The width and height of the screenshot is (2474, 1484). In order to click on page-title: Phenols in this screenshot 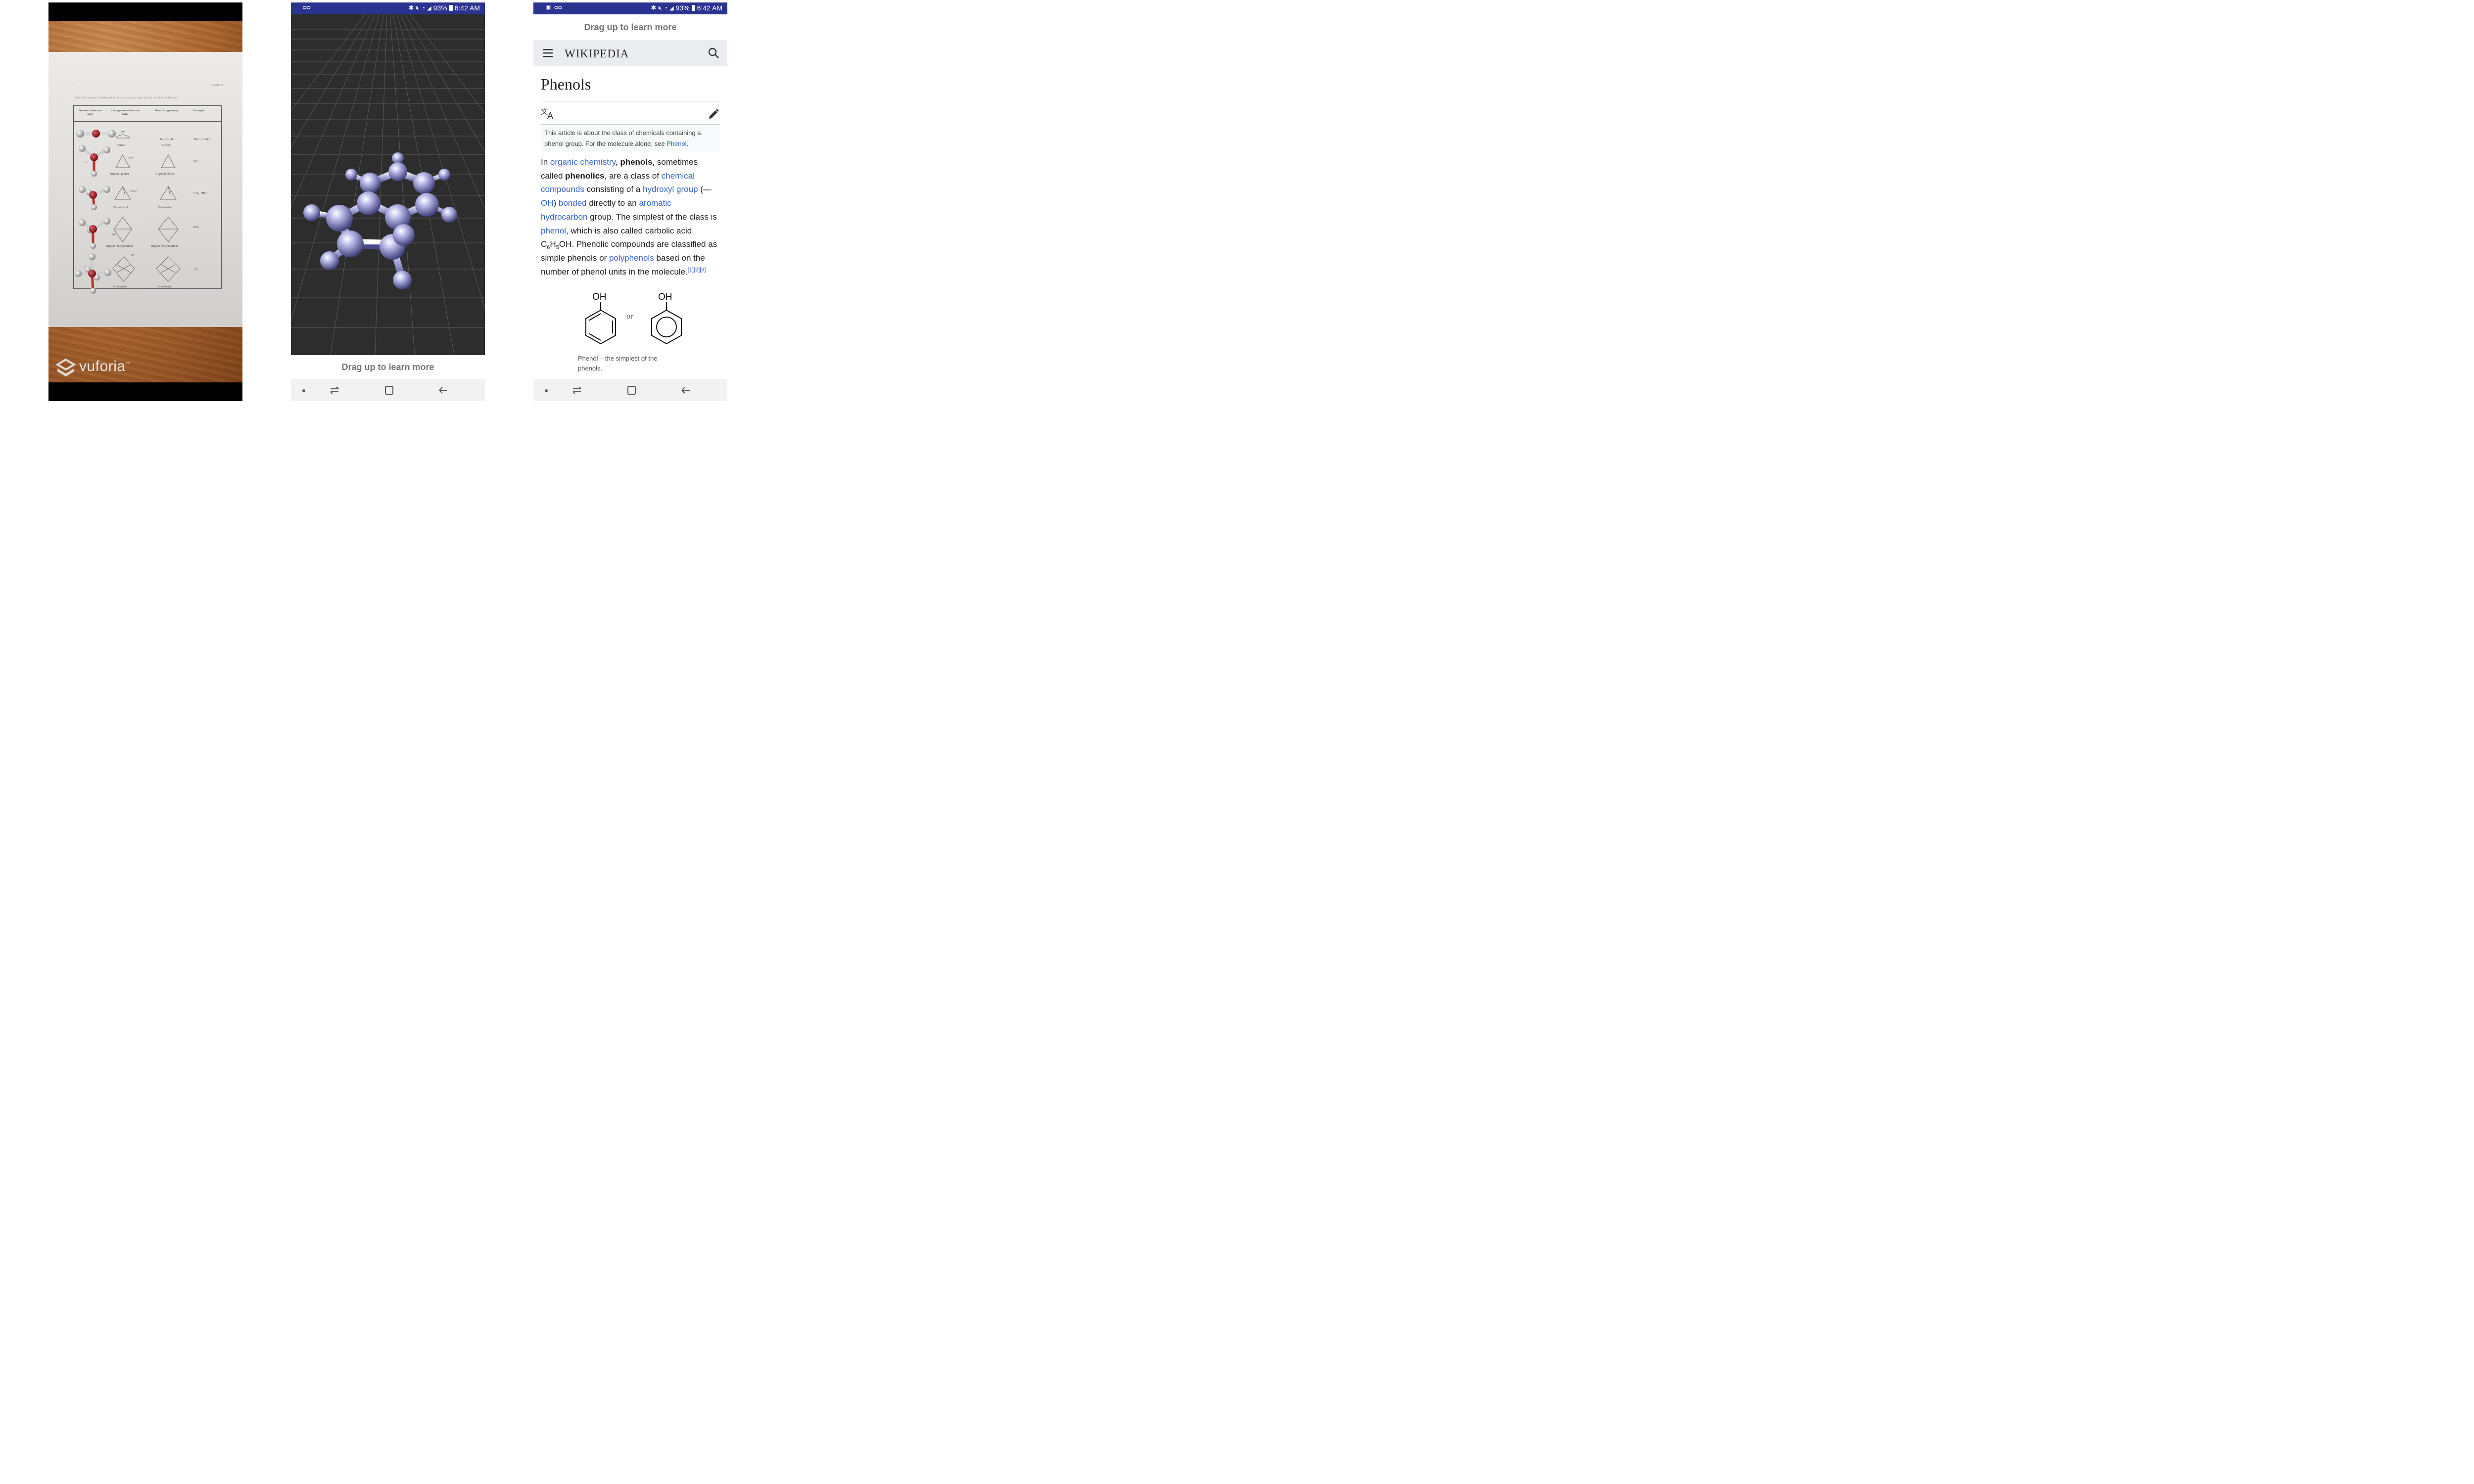, I will do `click(566, 84)`.